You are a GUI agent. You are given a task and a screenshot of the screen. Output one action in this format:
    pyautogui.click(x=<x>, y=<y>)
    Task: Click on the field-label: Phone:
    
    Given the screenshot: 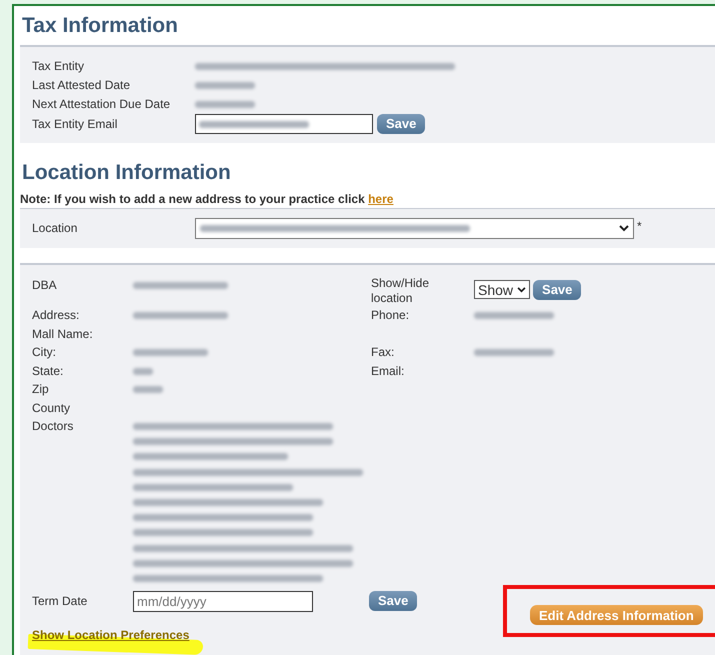 What is the action you would take?
    pyautogui.click(x=390, y=315)
    